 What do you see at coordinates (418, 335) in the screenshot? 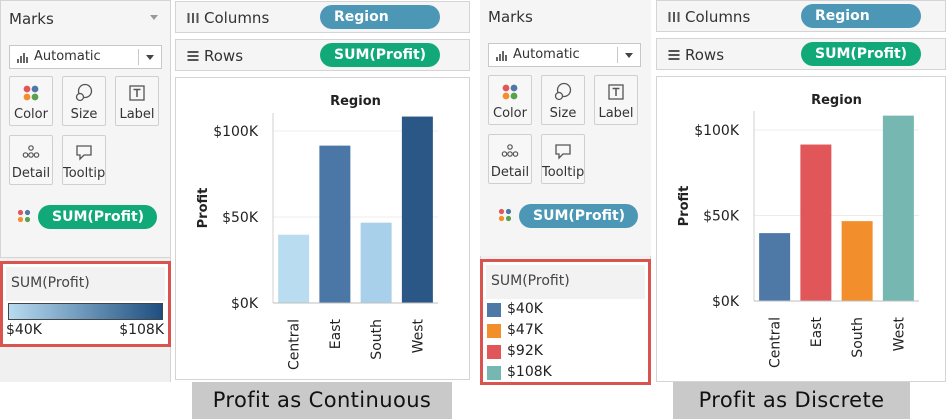
I see `x-tick-label: West` at bounding box center [418, 335].